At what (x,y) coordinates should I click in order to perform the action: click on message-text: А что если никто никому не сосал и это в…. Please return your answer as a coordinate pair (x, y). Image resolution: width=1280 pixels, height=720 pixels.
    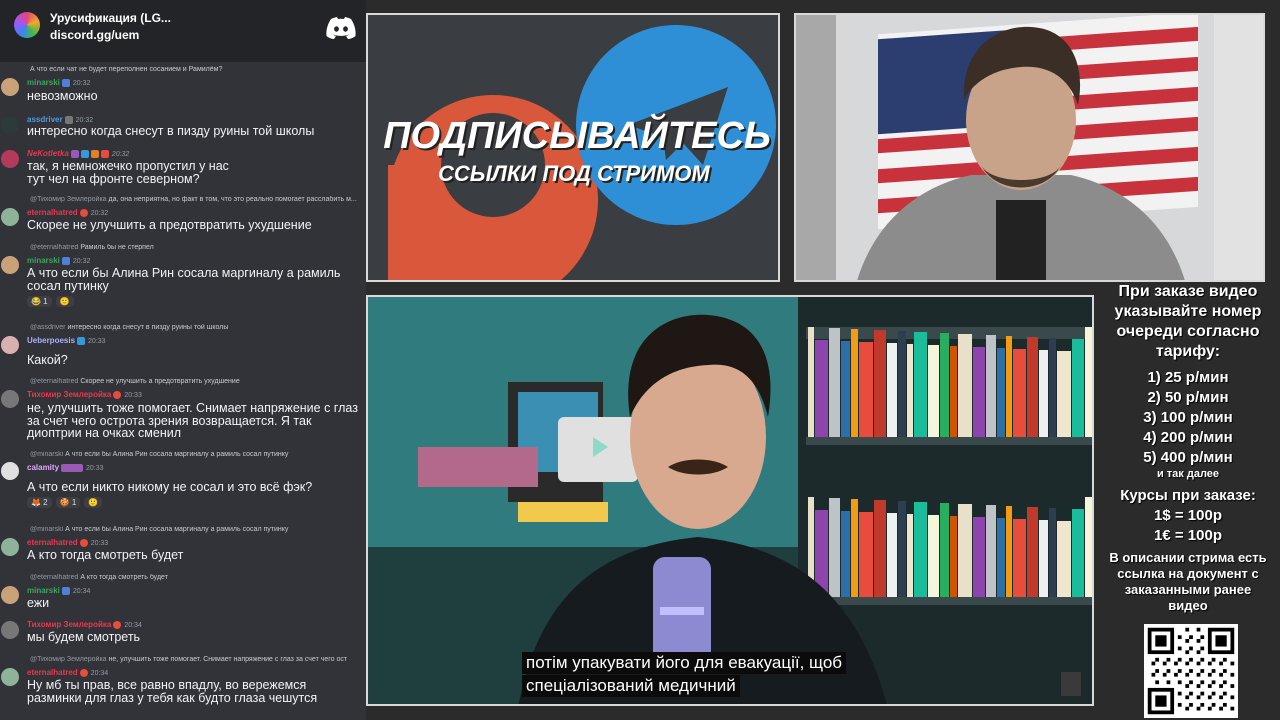
    Looking at the image, I should click on (170, 487).